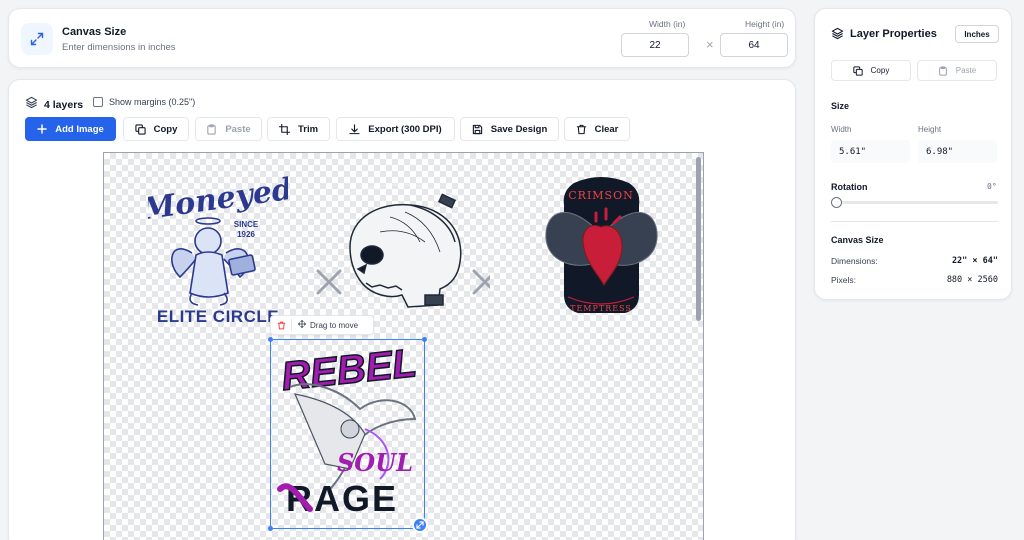  What do you see at coordinates (354, 128) in the screenshot?
I see `download-icon` at bounding box center [354, 128].